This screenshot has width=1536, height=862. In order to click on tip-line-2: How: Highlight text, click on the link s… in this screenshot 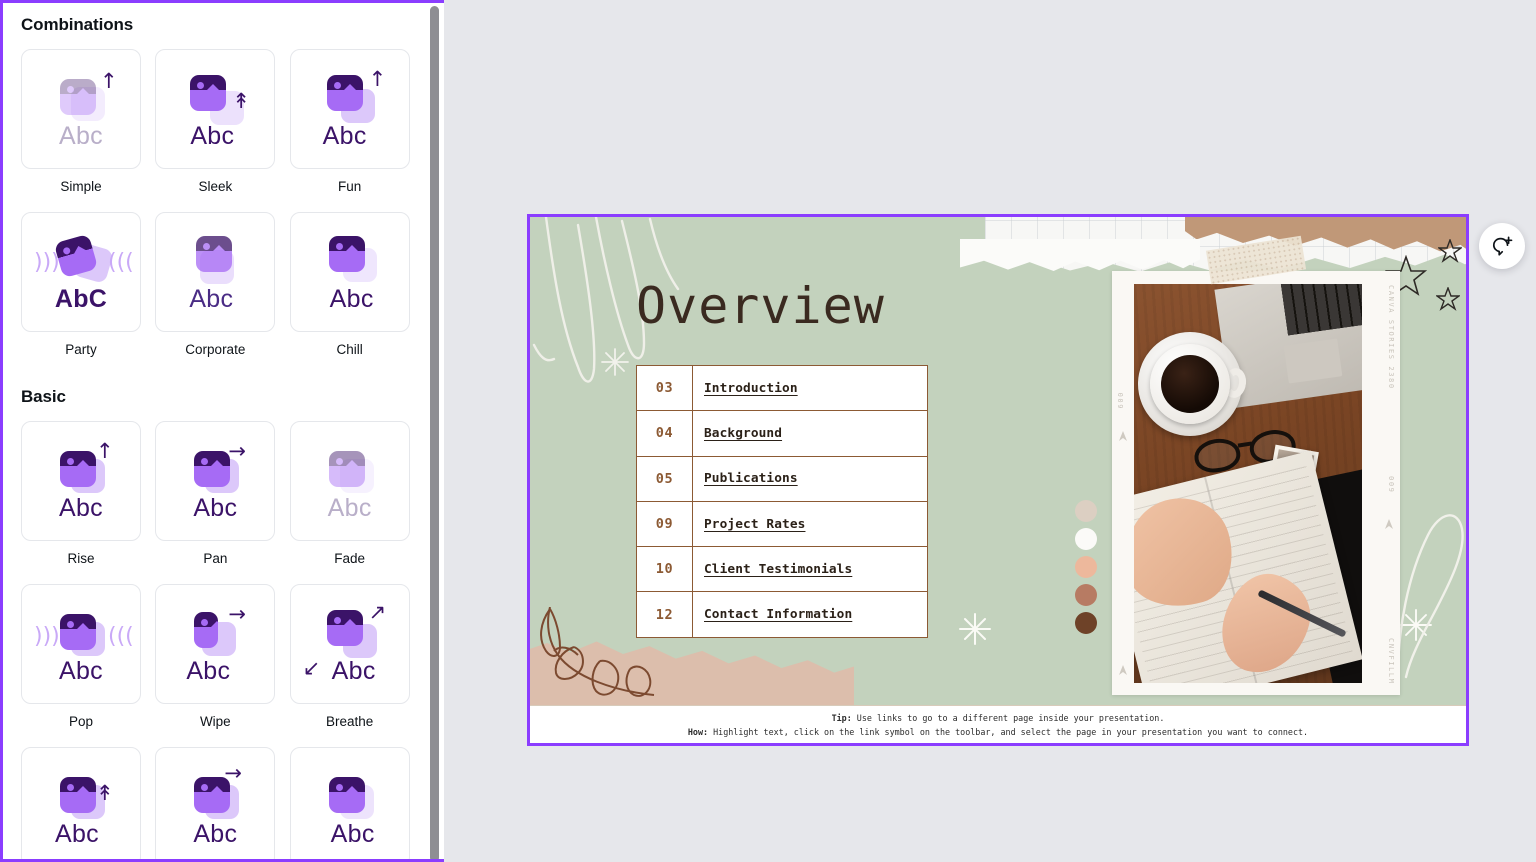, I will do `click(998, 732)`.